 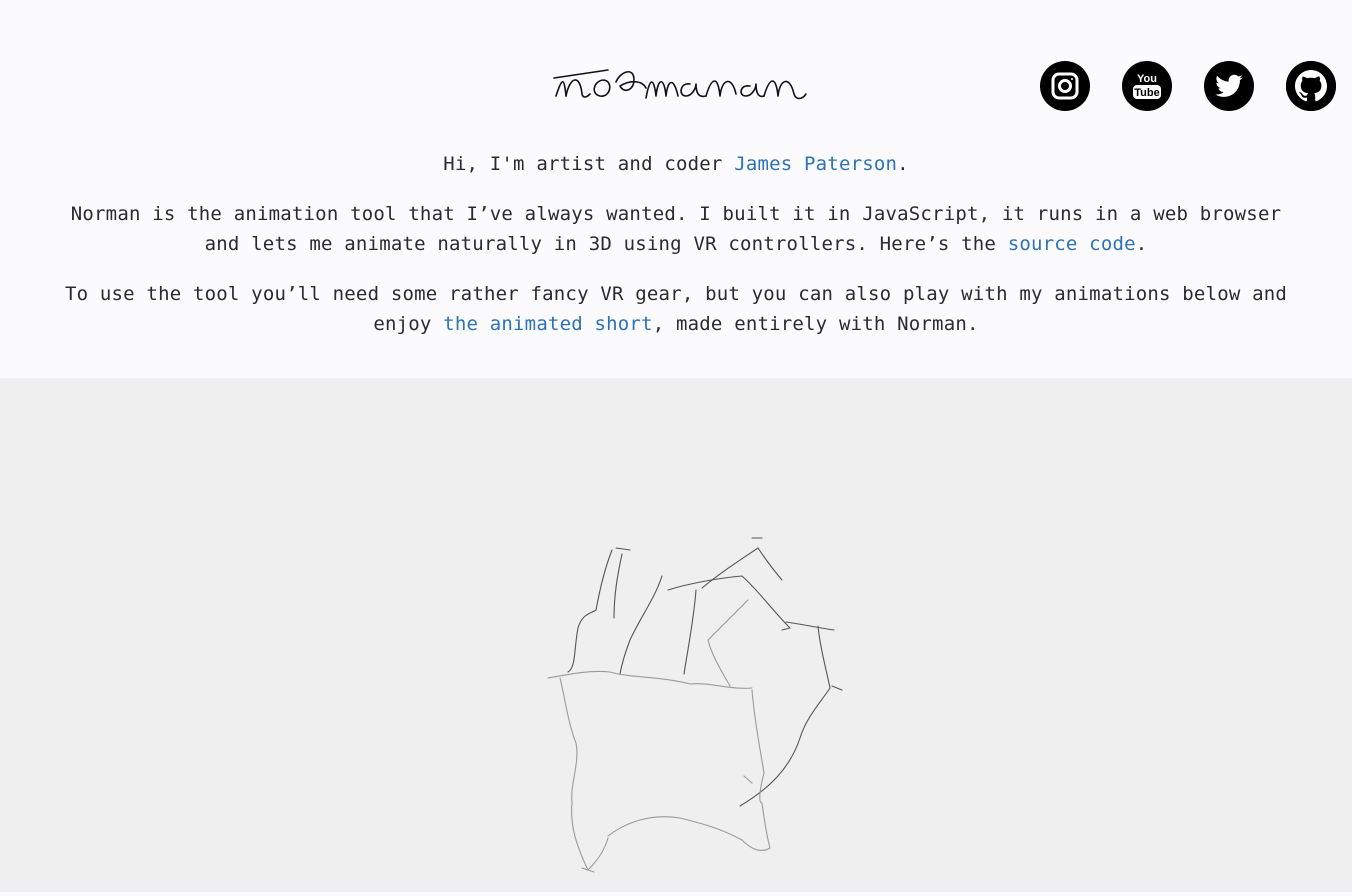 What do you see at coordinates (1147, 79) in the screenshot?
I see `svg-text: You` at bounding box center [1147, 79].